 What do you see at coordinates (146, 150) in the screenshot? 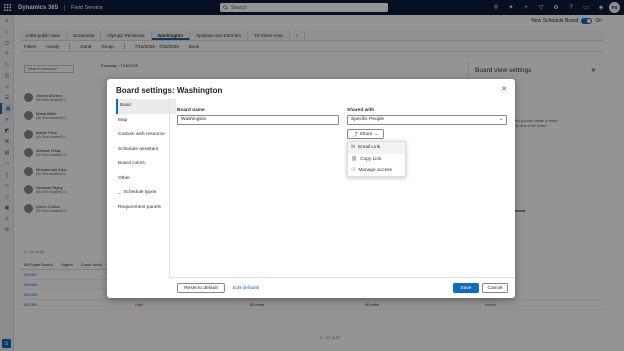
I see `nav-item-schedule-assistant: Schedule assistant` at bounding box center [146, 150].